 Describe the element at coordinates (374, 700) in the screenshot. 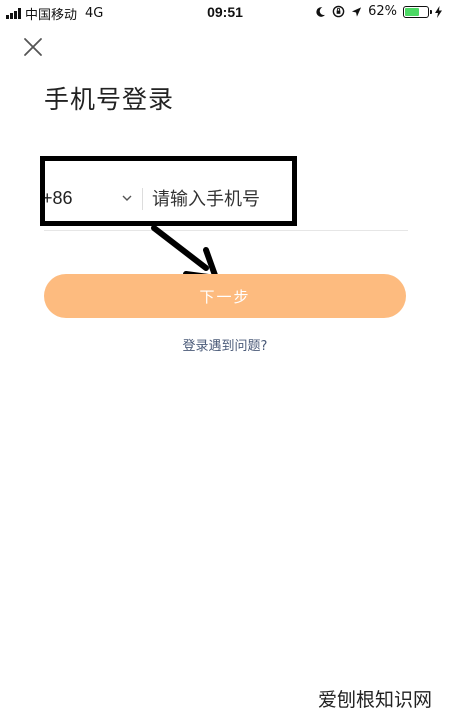

I see `watermark: 爱刨根知识网` at that location.